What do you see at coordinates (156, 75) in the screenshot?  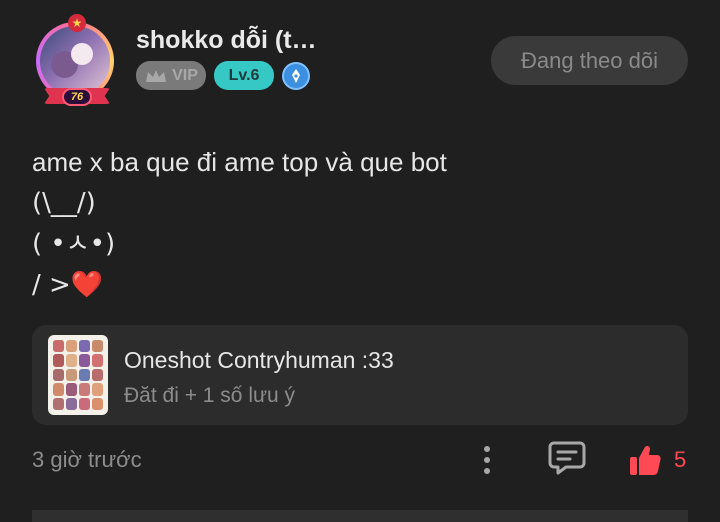 I see `crown-icon` at bounding box center [156, 75].